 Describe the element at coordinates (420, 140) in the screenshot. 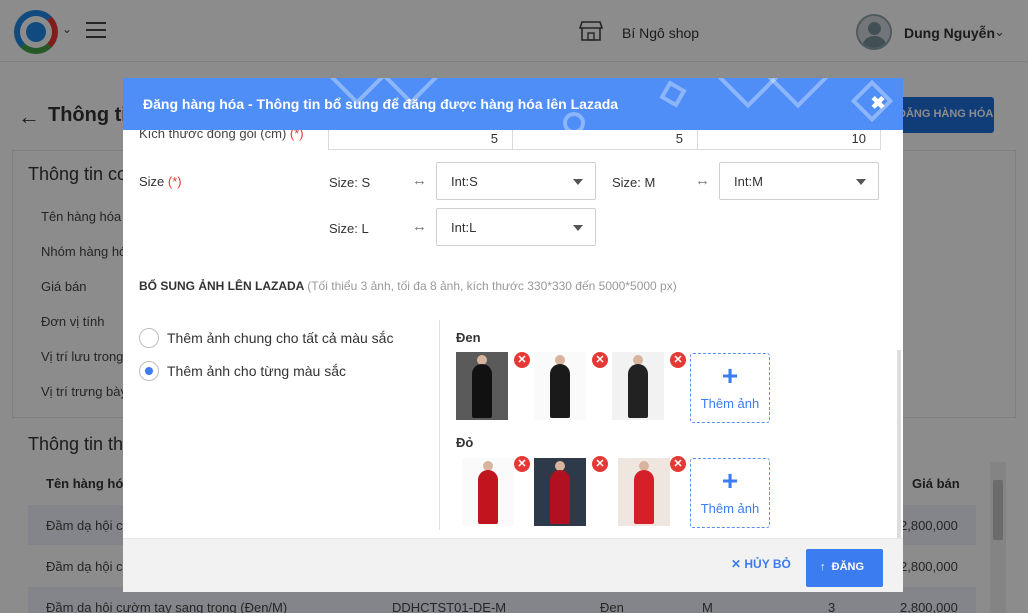

I see `package-length-input: 5` at that location.